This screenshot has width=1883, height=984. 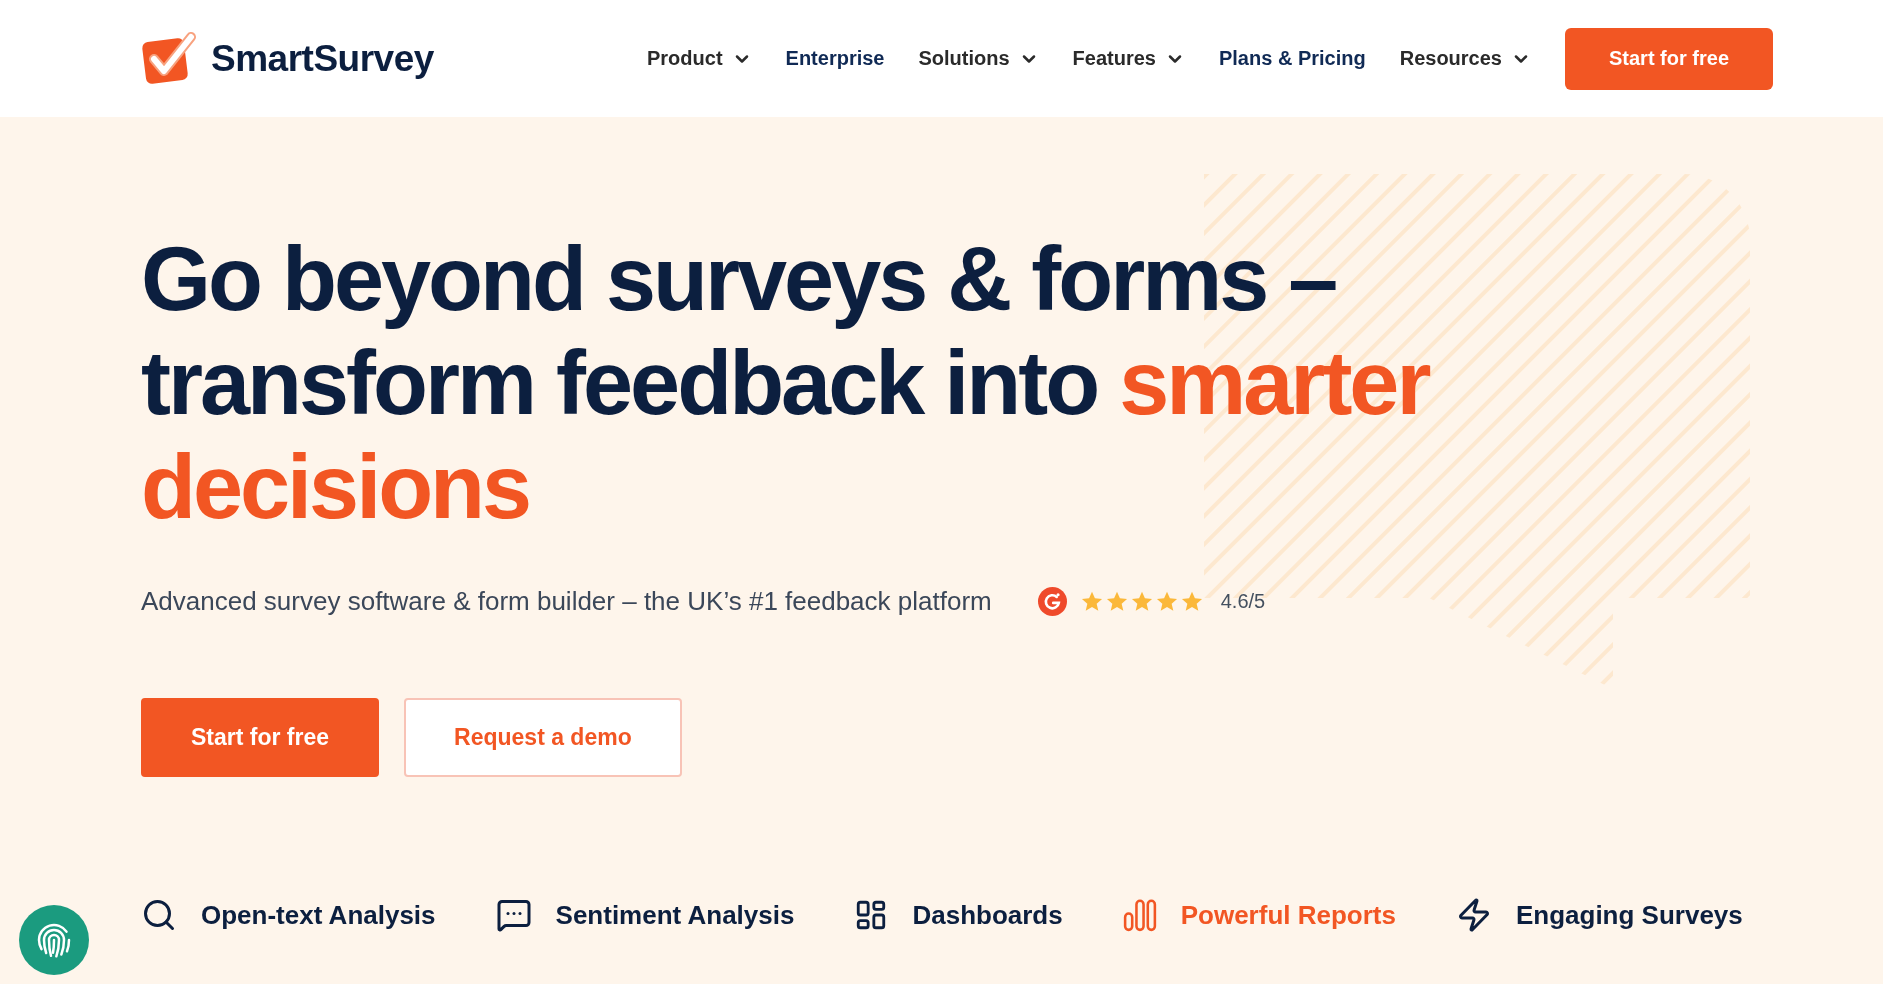 What do you see at coordinates (1128, 58) in the screenshot?
I see `nav-link: Features` at bounding box center [1128, 58].